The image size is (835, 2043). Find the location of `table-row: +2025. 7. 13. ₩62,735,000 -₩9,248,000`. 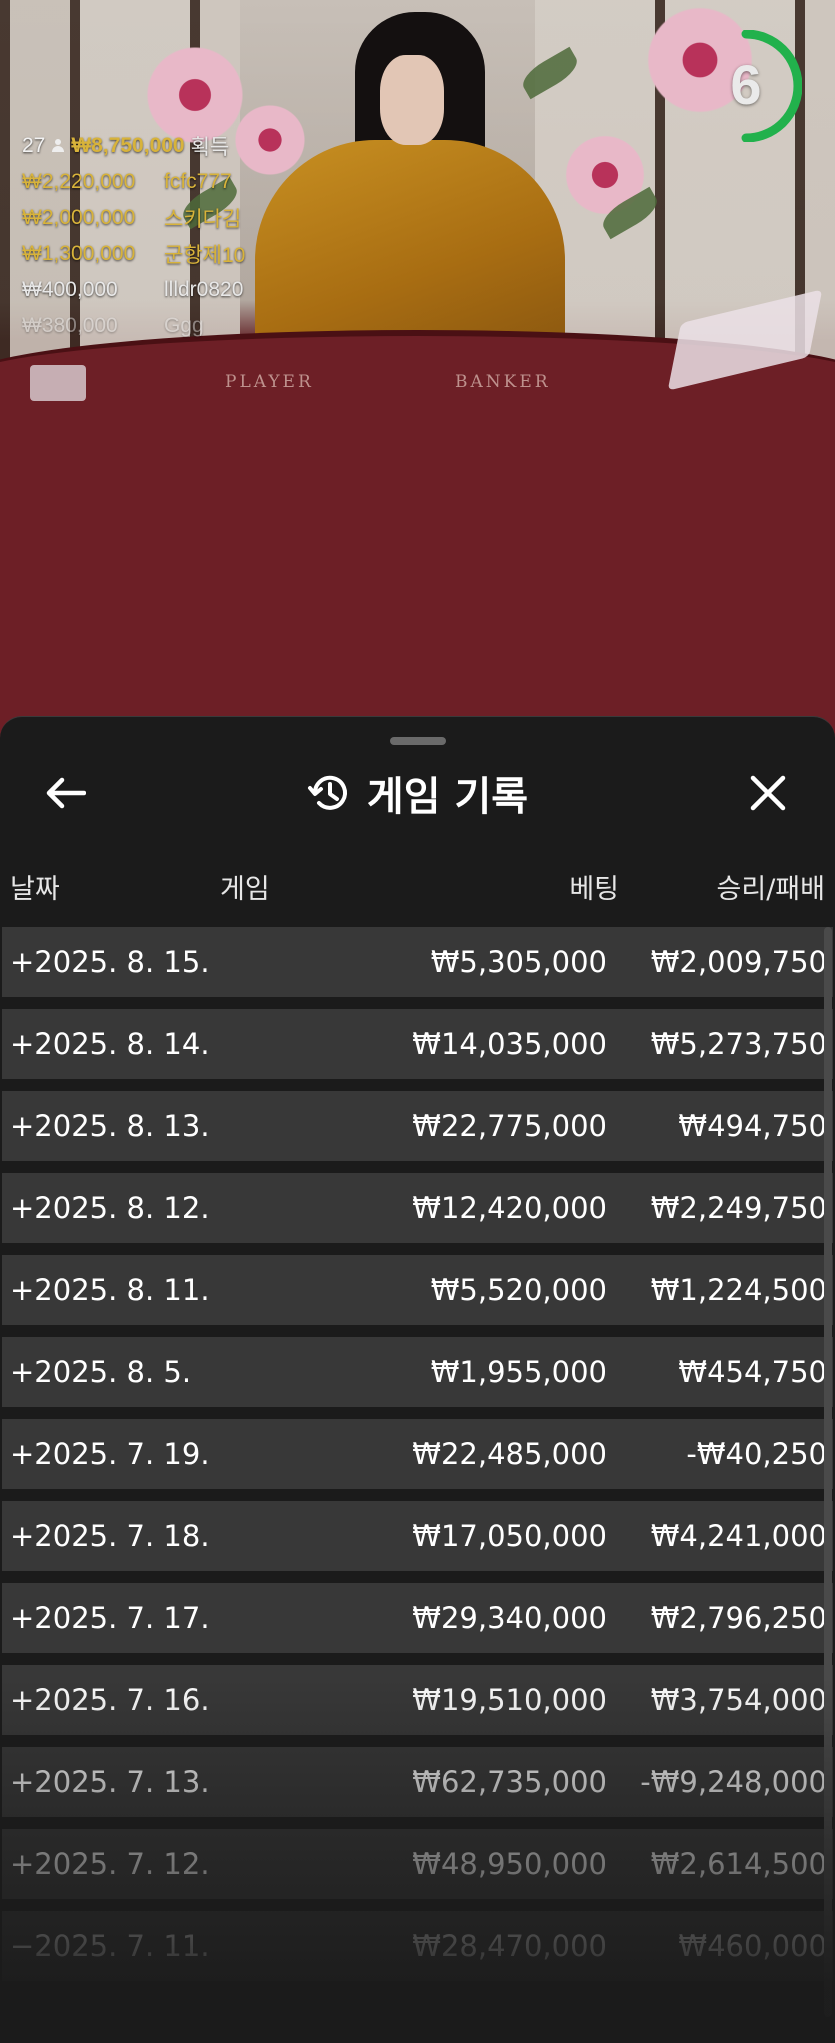

table-row: +2025. 7. 13. ₩62,735,000 -₩9,248,000 is located at coordinates (417, 1782).